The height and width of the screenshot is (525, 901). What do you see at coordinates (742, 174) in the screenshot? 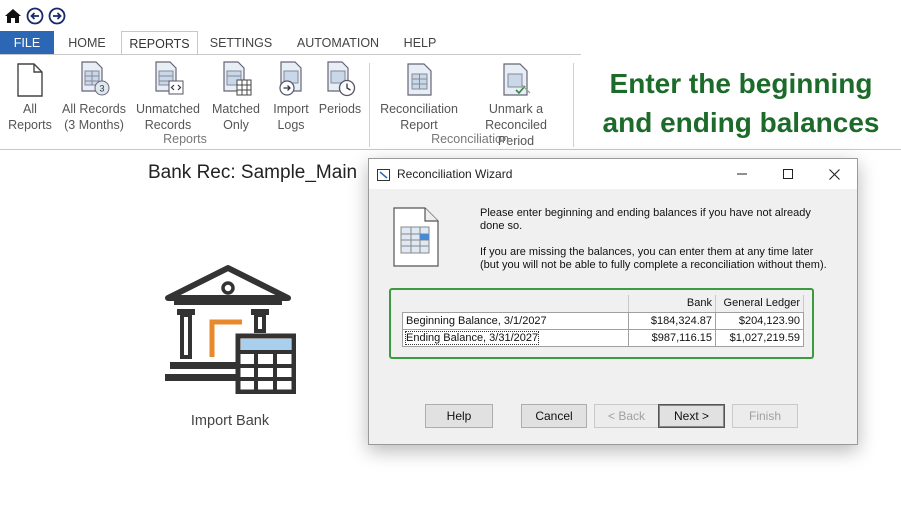
I see `minimize-button` at bounding box center [742, 174].